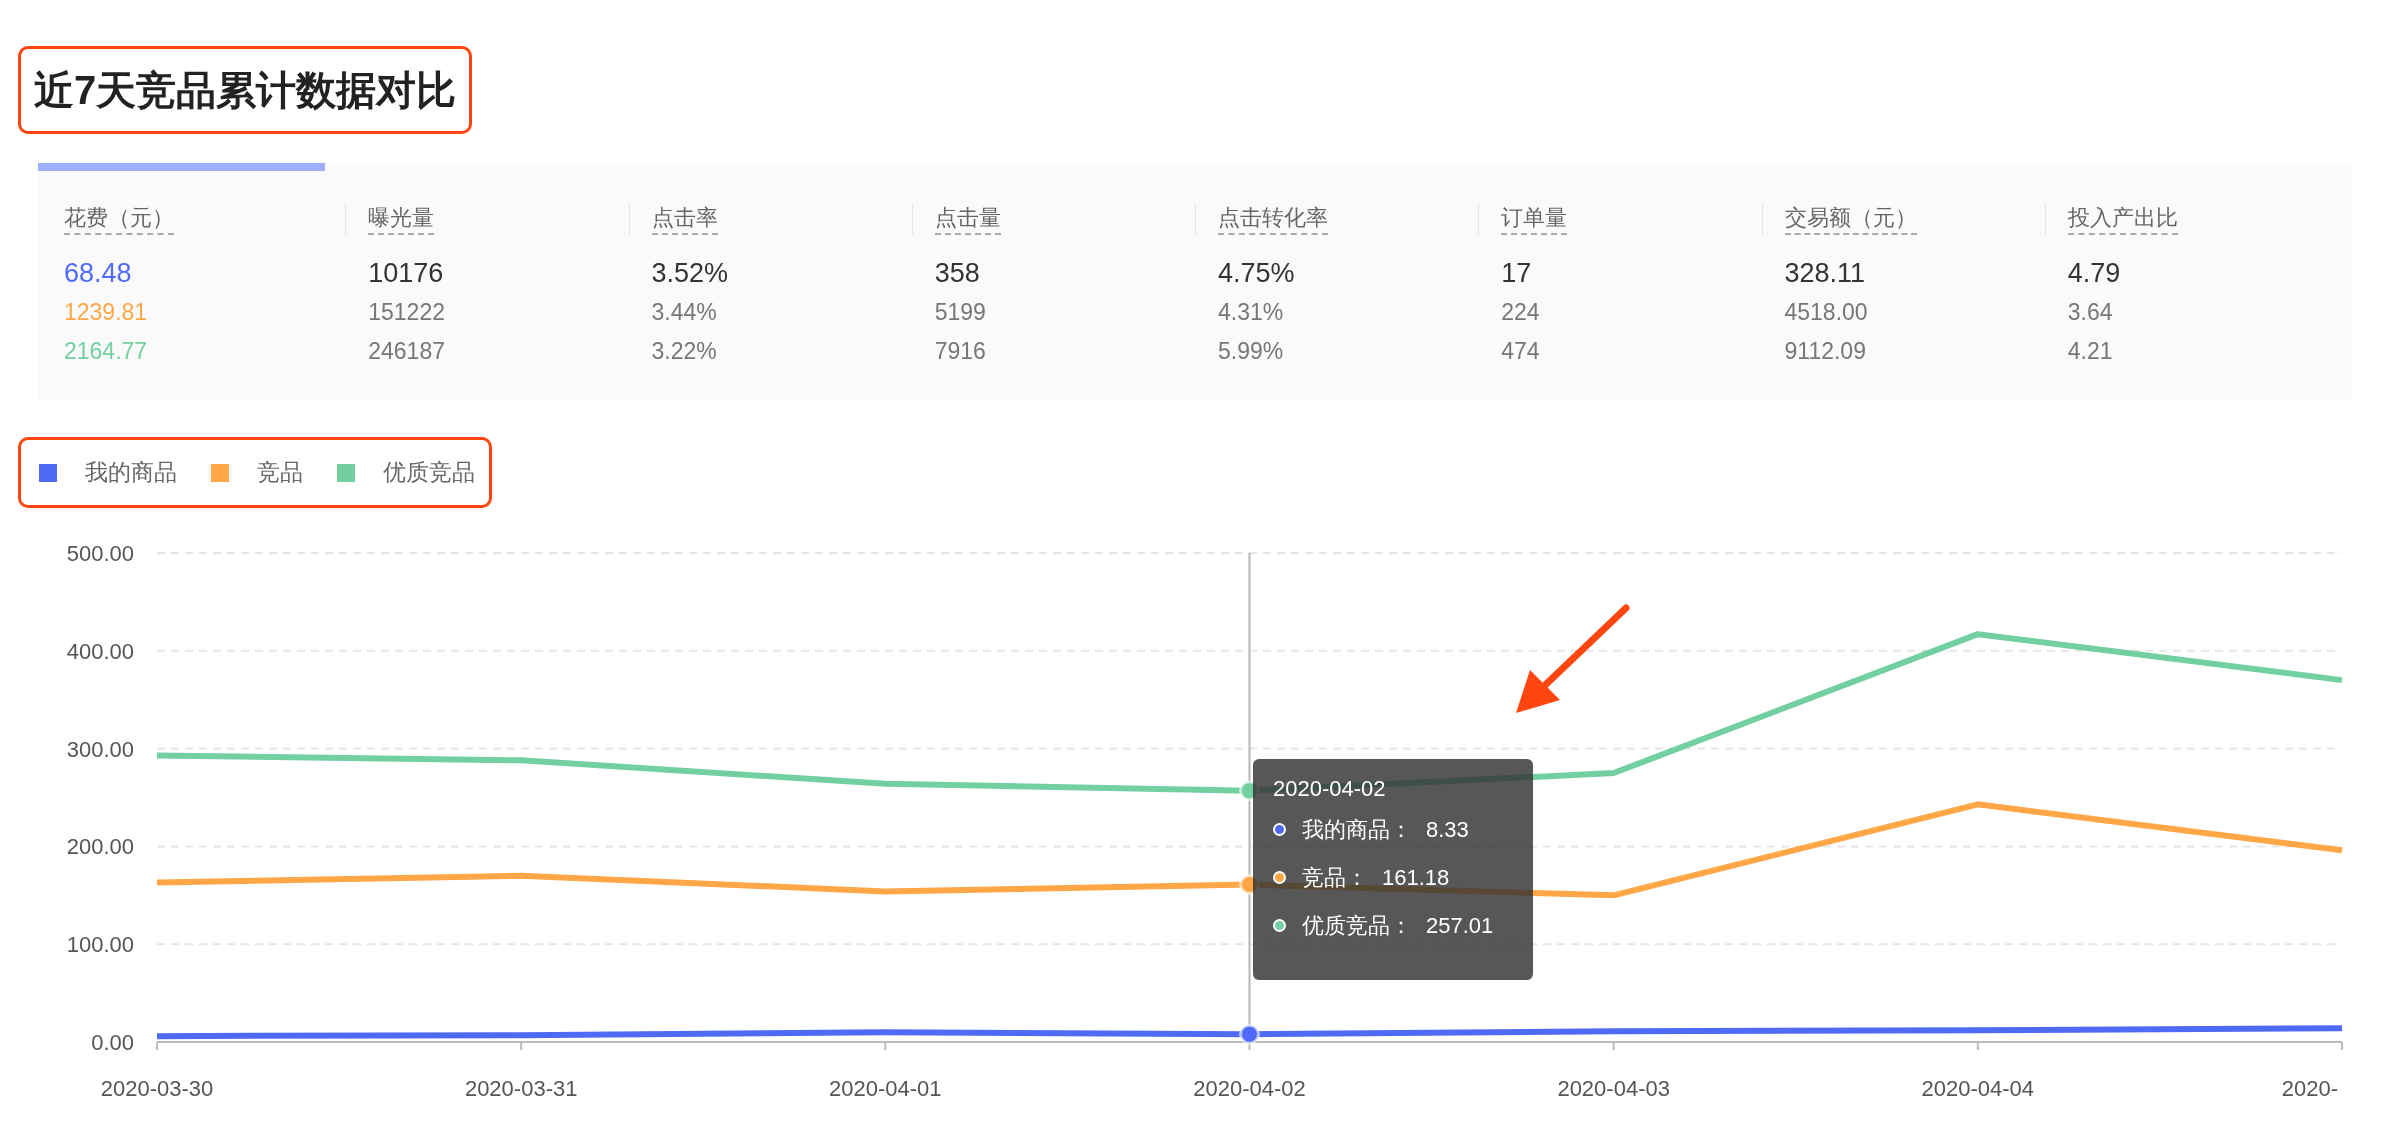 The height and width of the screenshot is (1124, 2390). What do you see at coordinates (960, 312) in the screenshot?
I see `table-cell: 5199` at bounding box center [960, 312].